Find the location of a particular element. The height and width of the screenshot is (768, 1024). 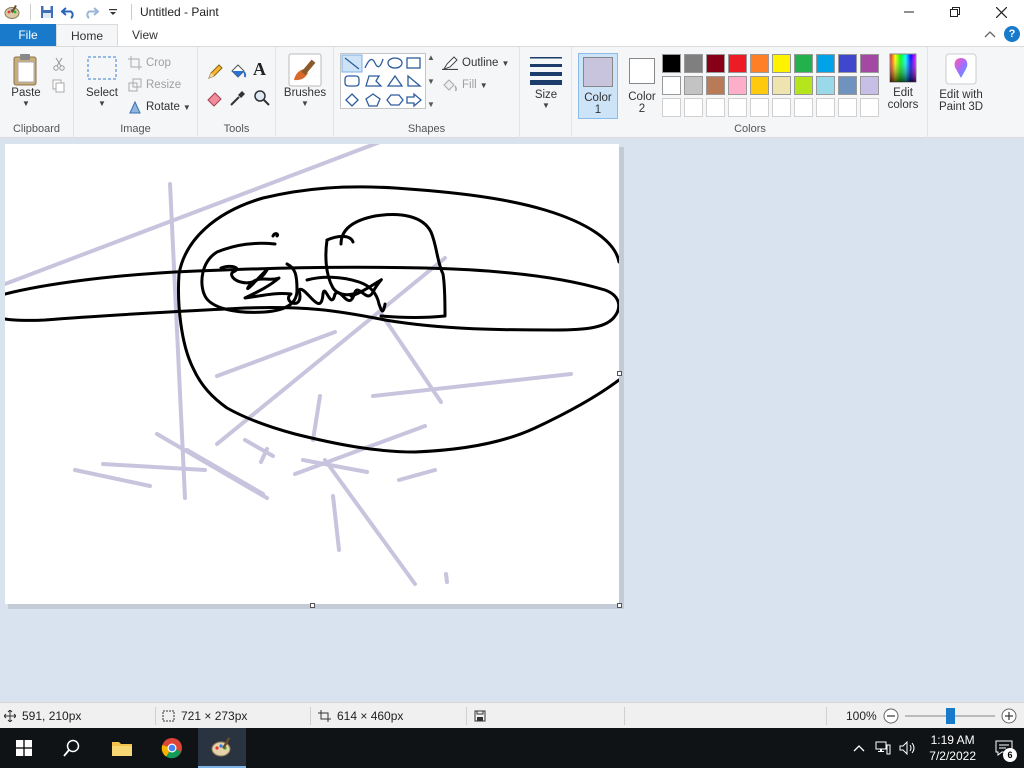

save-icon is located at coordinates (47, 12).